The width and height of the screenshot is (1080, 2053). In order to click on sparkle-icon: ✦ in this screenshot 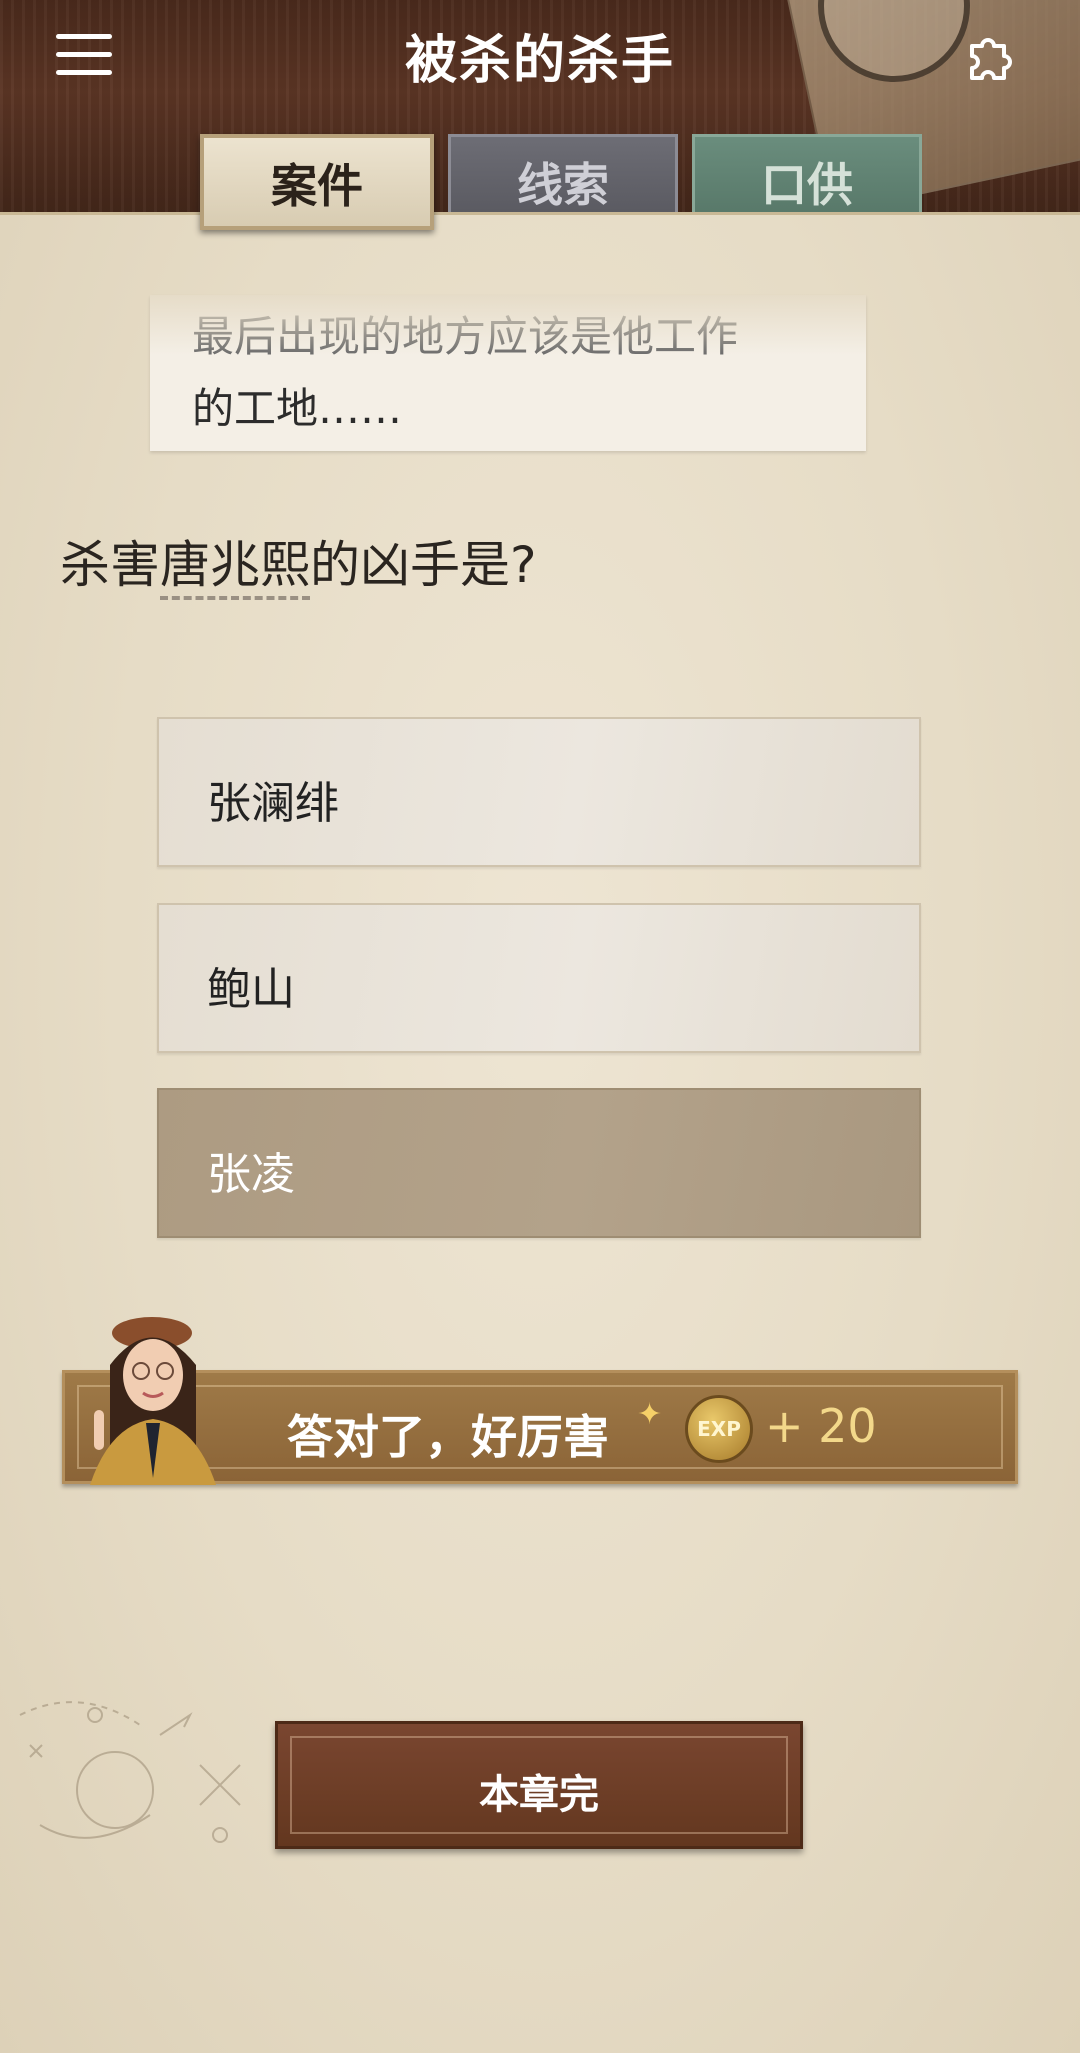, I will do `click(650, 1414)`.